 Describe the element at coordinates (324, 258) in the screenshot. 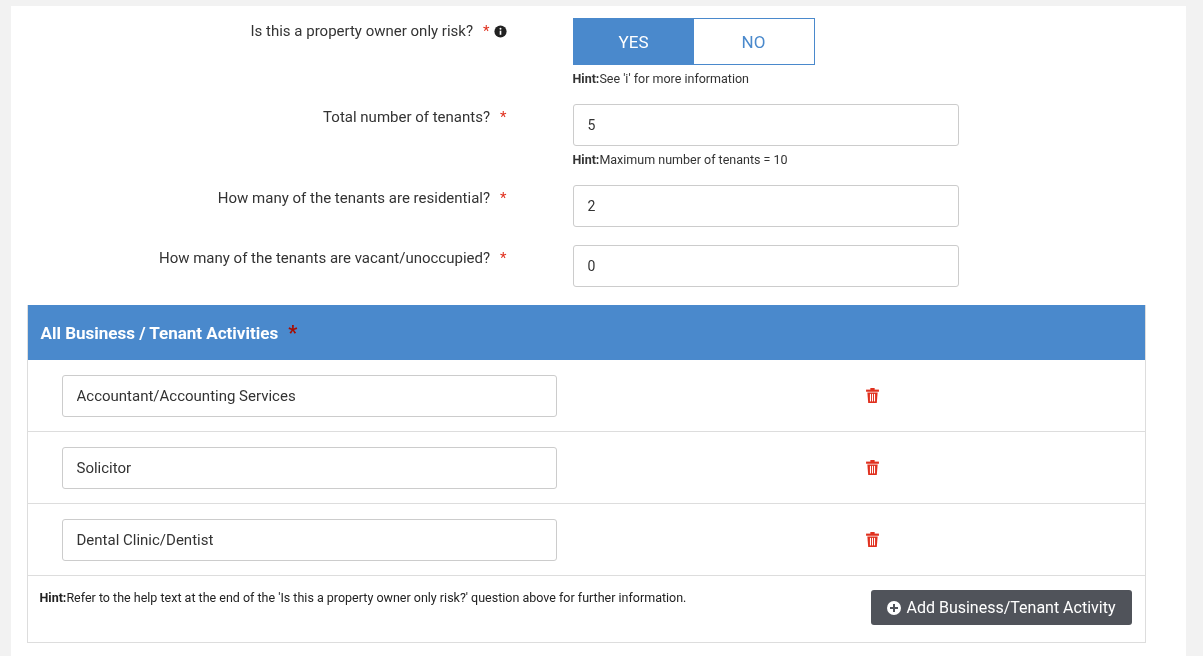

I see `question-label: How many of the tenants are vacant/unoccupied?` at that location.